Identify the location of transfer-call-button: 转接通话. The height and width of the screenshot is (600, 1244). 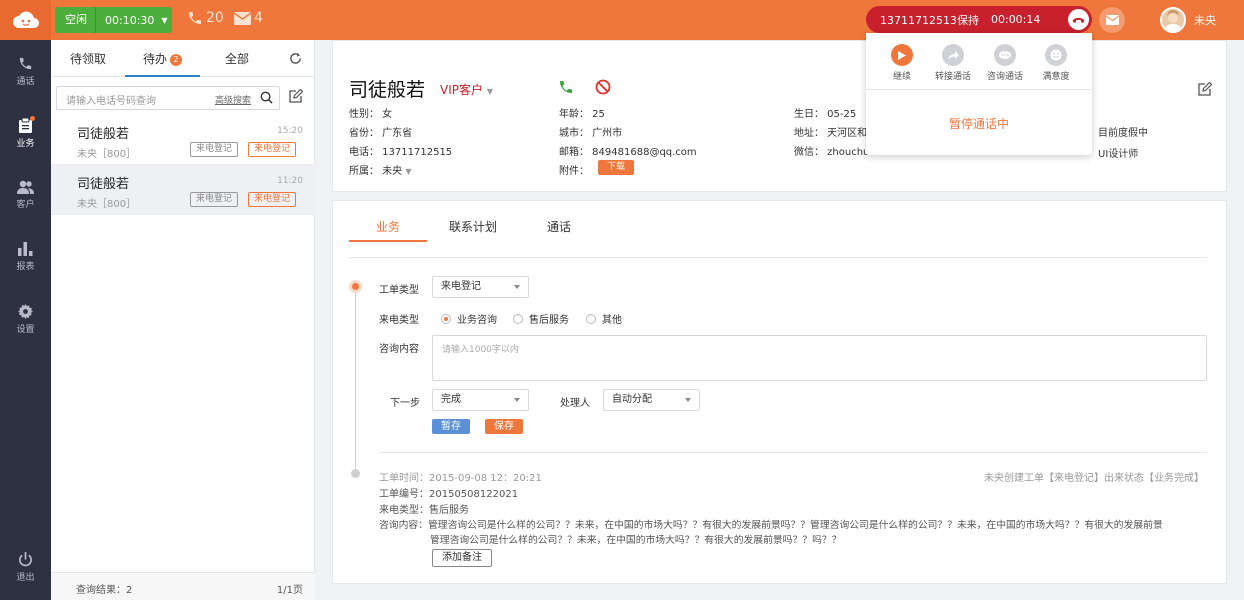
(953, 63).